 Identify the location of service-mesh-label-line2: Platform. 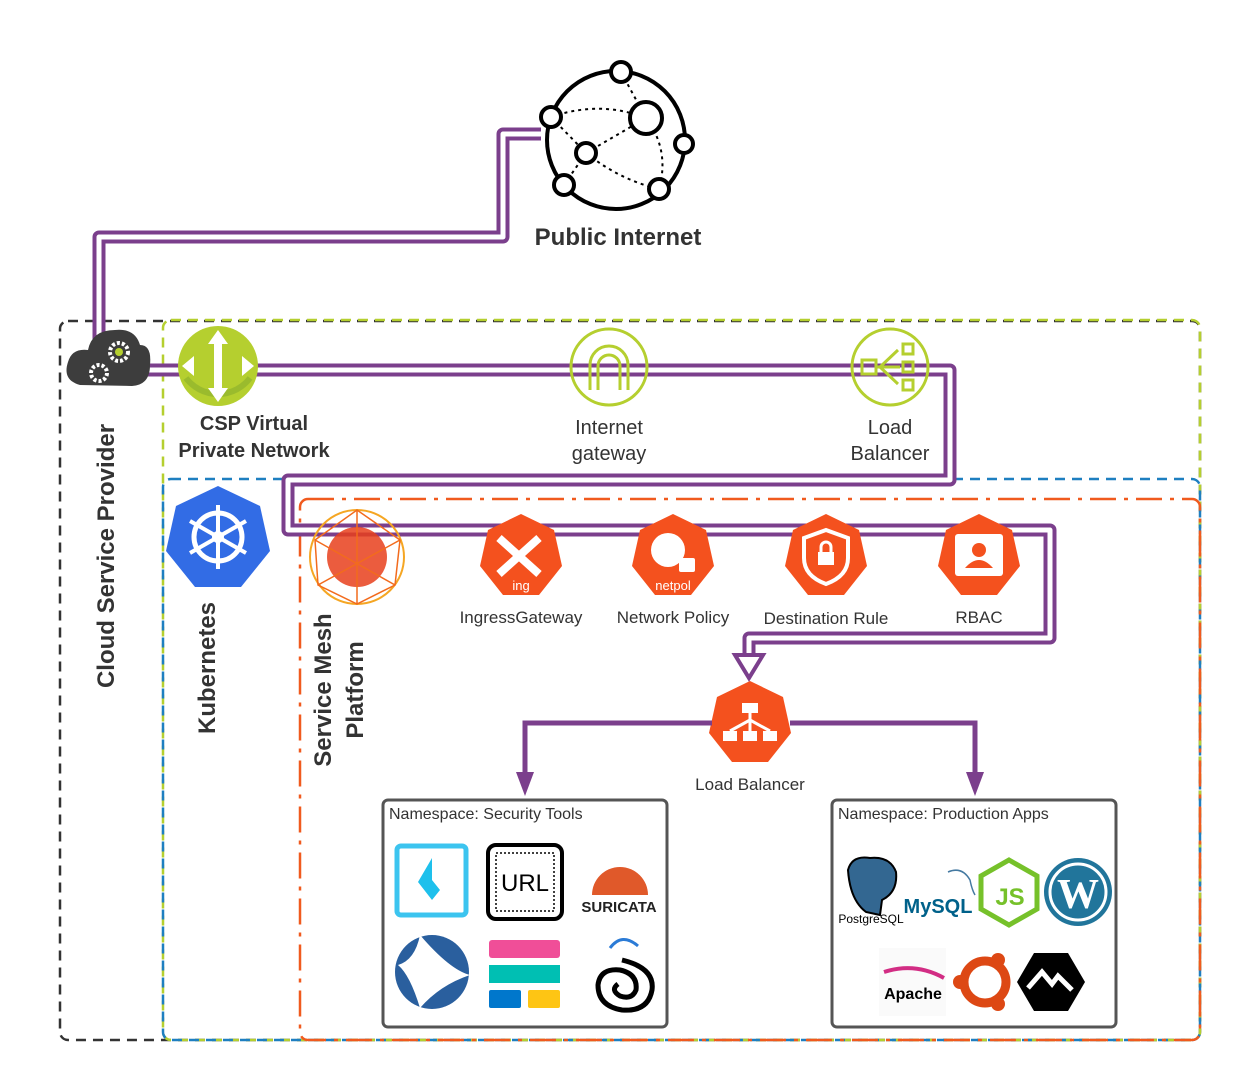
(355, 689).